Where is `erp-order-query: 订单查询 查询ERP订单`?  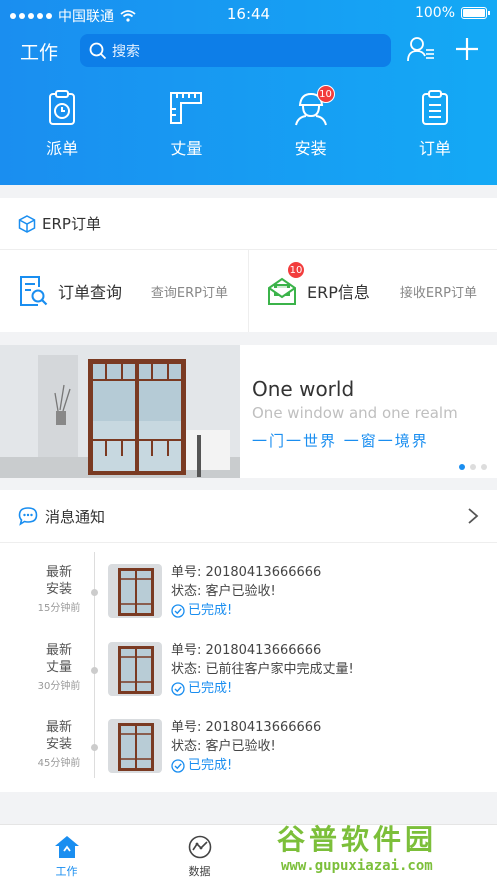 erp-order-query: 订单查询 查询ERP订单 is located at coordinates (124, 291).